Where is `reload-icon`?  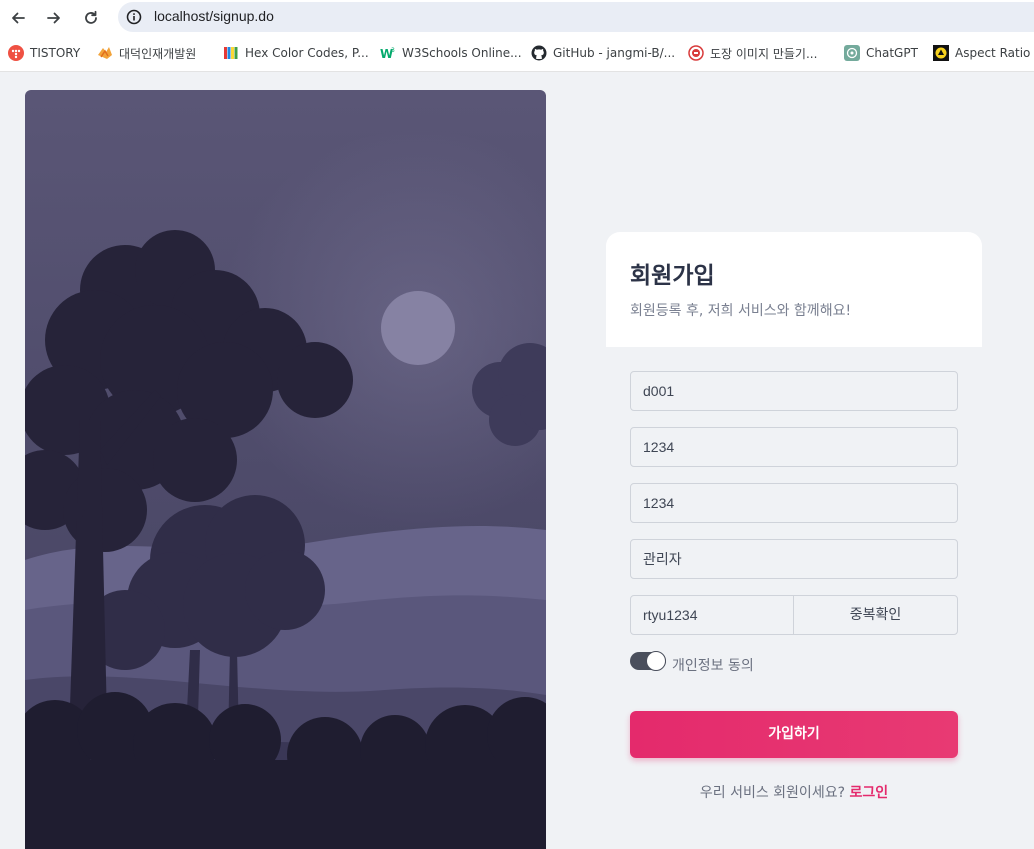
reload-icon is located at coordinates (91, 17).